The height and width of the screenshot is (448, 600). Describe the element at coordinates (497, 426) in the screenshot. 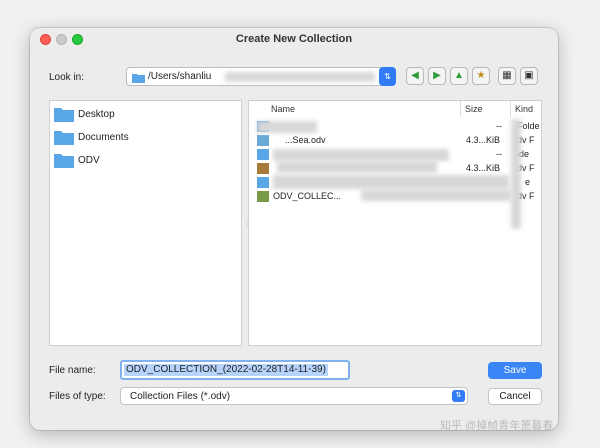

I see `watermark: 知乎 @掉帧青年萧暮春` at that location.